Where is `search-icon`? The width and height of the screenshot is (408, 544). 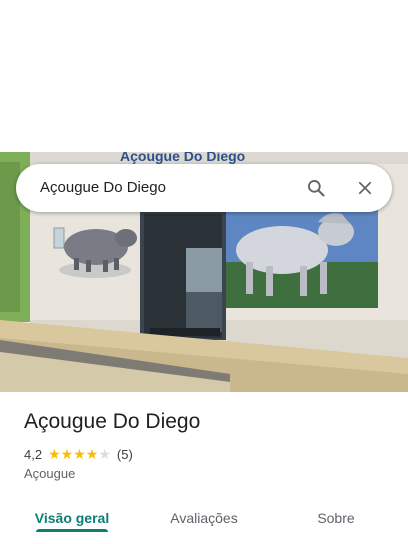 search-icon is located at coordinates (316, 188).